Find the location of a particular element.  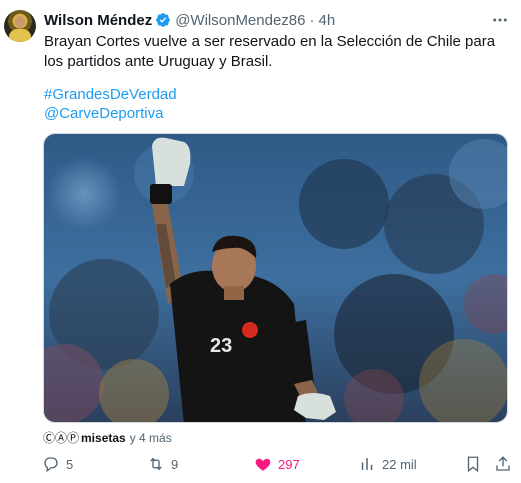

avatar-shirt is located at coordinates (20, 35).